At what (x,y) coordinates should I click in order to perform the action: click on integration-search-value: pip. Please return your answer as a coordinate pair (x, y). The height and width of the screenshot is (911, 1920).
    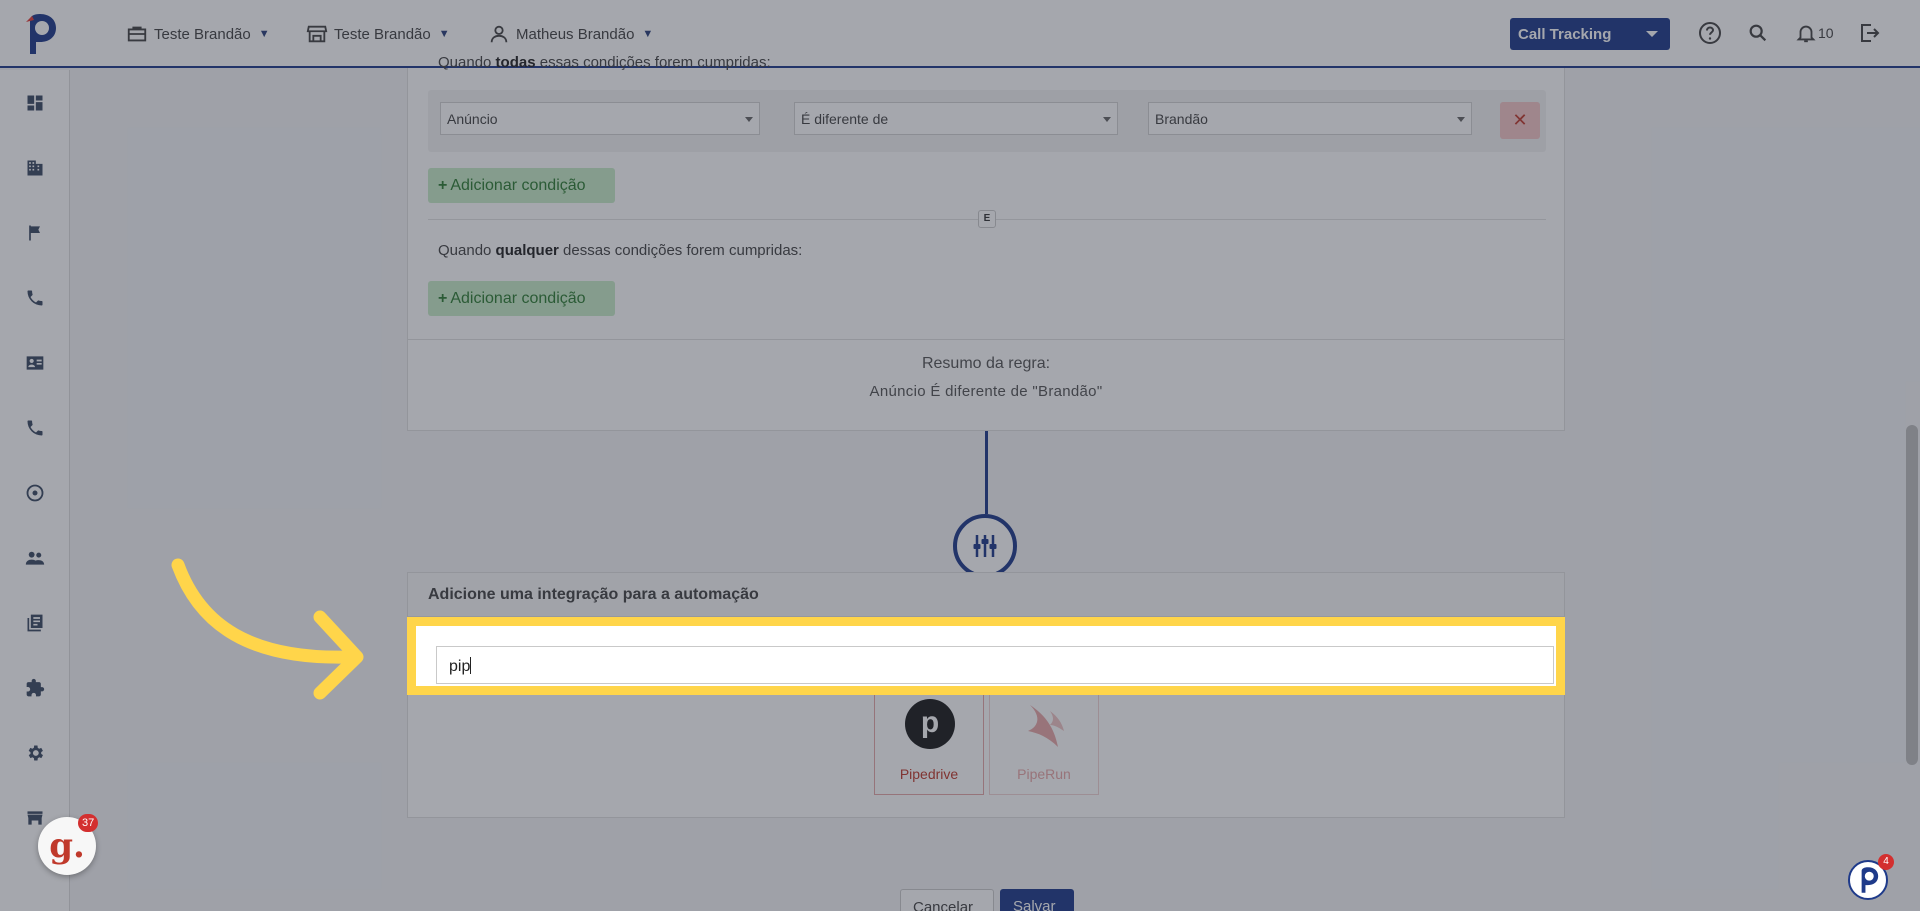
    Looking at the image, I should click on (460, 666).